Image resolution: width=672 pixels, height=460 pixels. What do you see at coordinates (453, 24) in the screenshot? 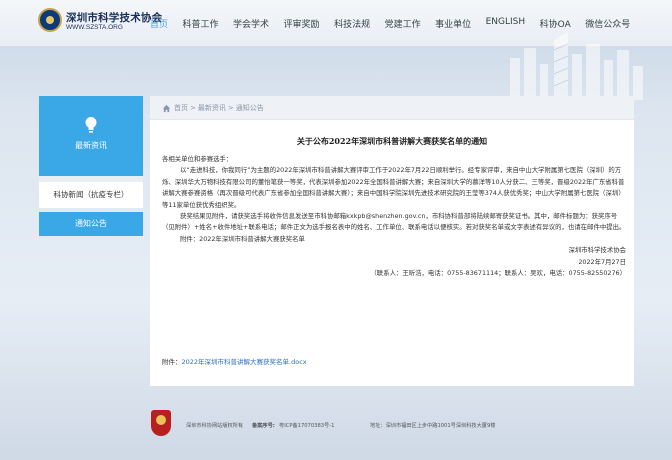
I see `nav-item-institutions: 事业单位` at bounding box center [453, 24].